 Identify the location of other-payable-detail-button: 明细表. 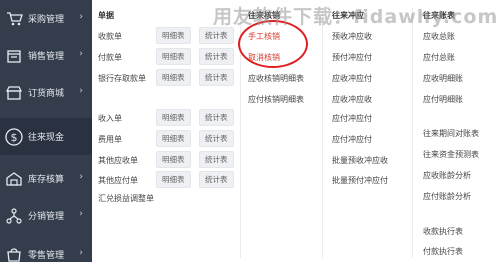
(173, 179).